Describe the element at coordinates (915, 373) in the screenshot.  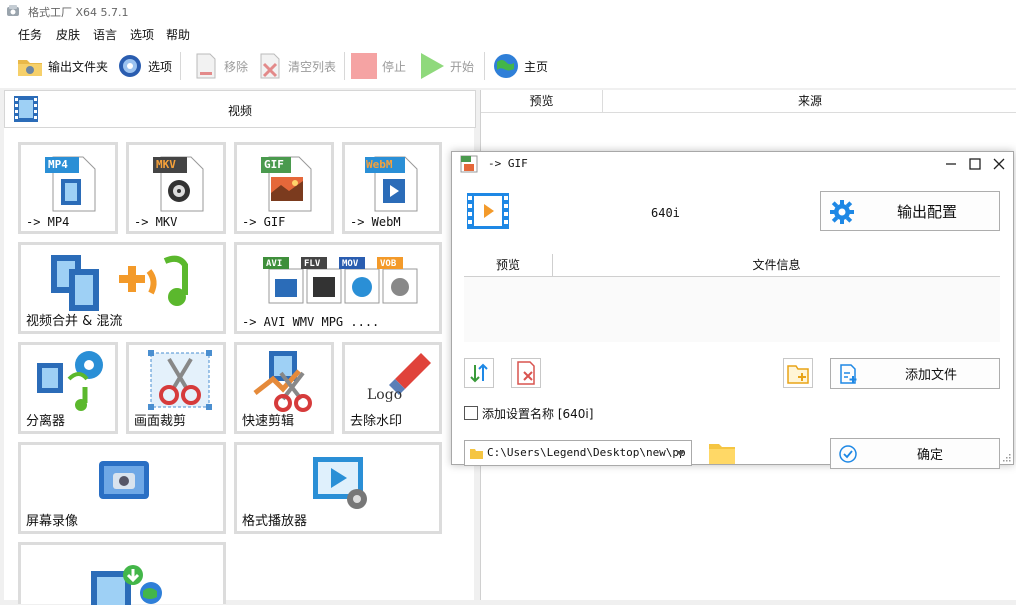
I see `add-file-button: 添加文件` at that location.